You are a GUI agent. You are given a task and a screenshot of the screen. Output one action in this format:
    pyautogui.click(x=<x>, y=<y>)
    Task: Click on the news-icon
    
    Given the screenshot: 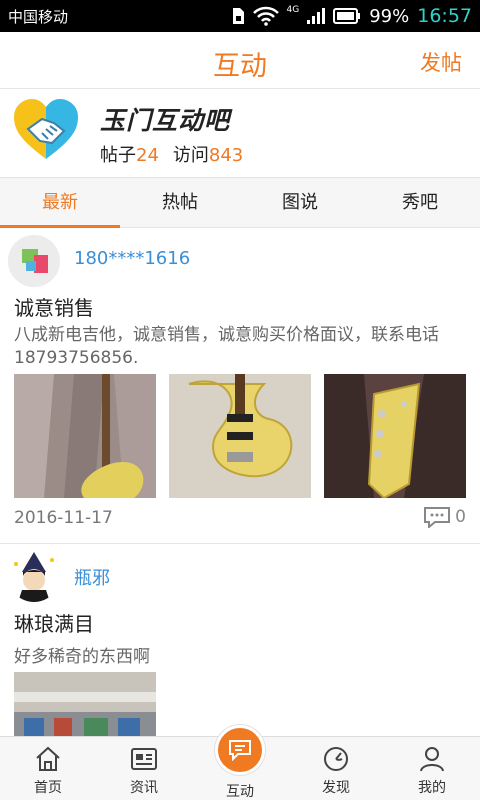 What is the action you would take?
    pyautogui.click(x=144, y=759)
    